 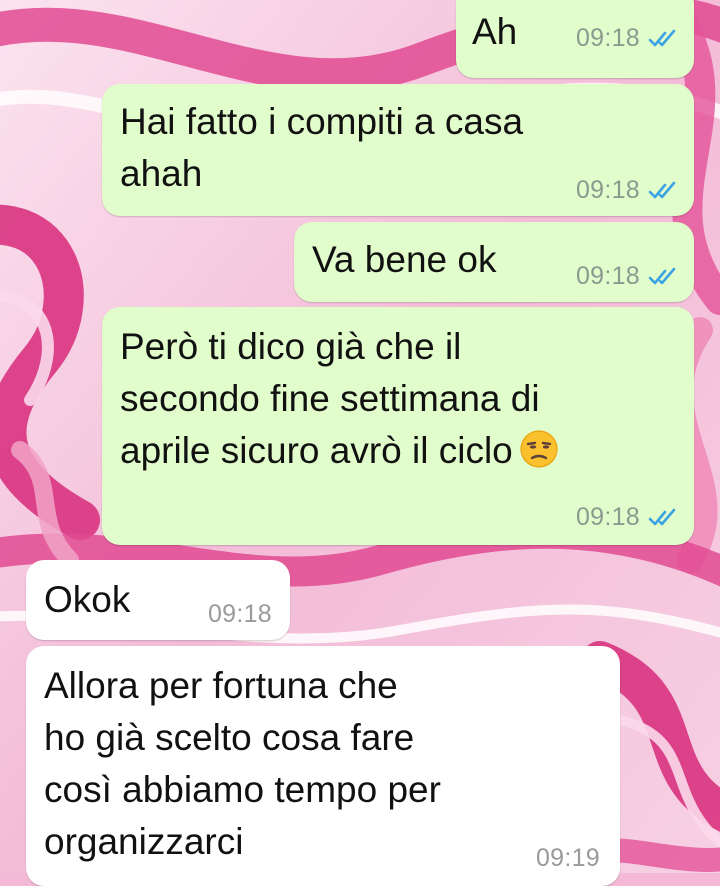 I want to click on message-text: Hai fatto i compiti a casa ahah, so click(x=322, y=147).